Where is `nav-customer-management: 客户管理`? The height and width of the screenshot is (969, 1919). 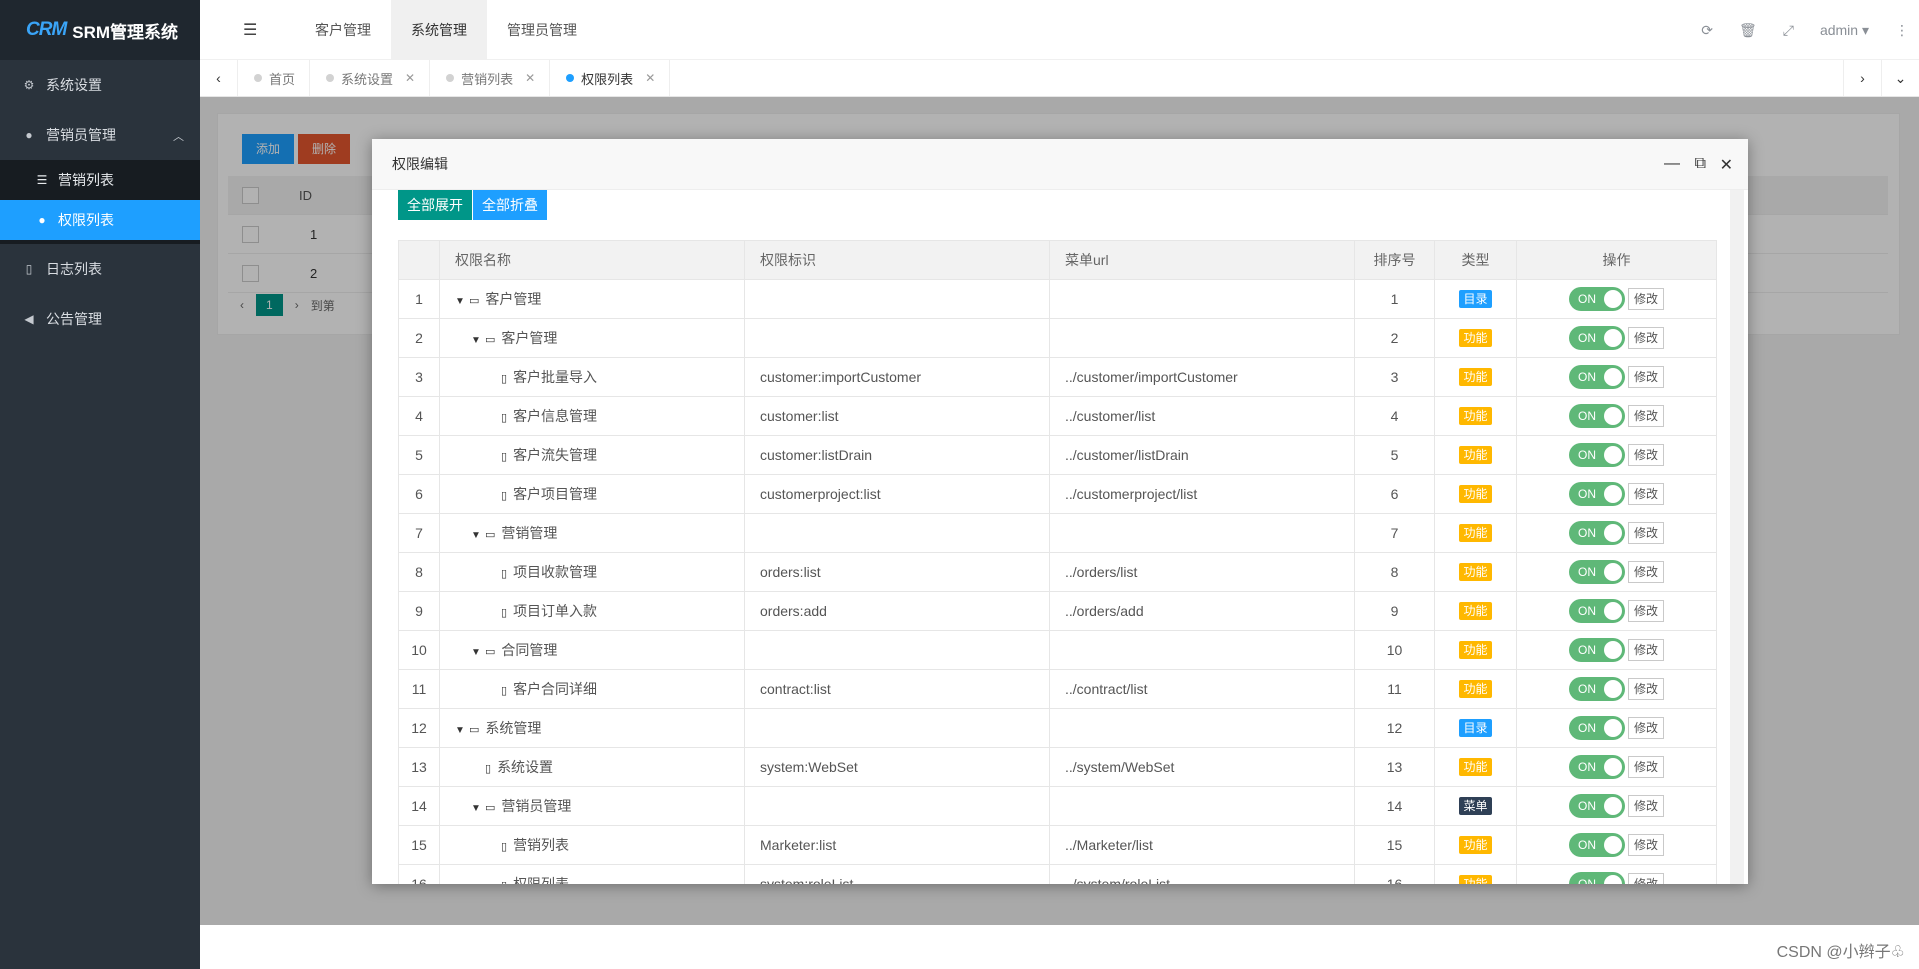 nav-customer-management: 客户管理 is located at coordinates (343, 30).